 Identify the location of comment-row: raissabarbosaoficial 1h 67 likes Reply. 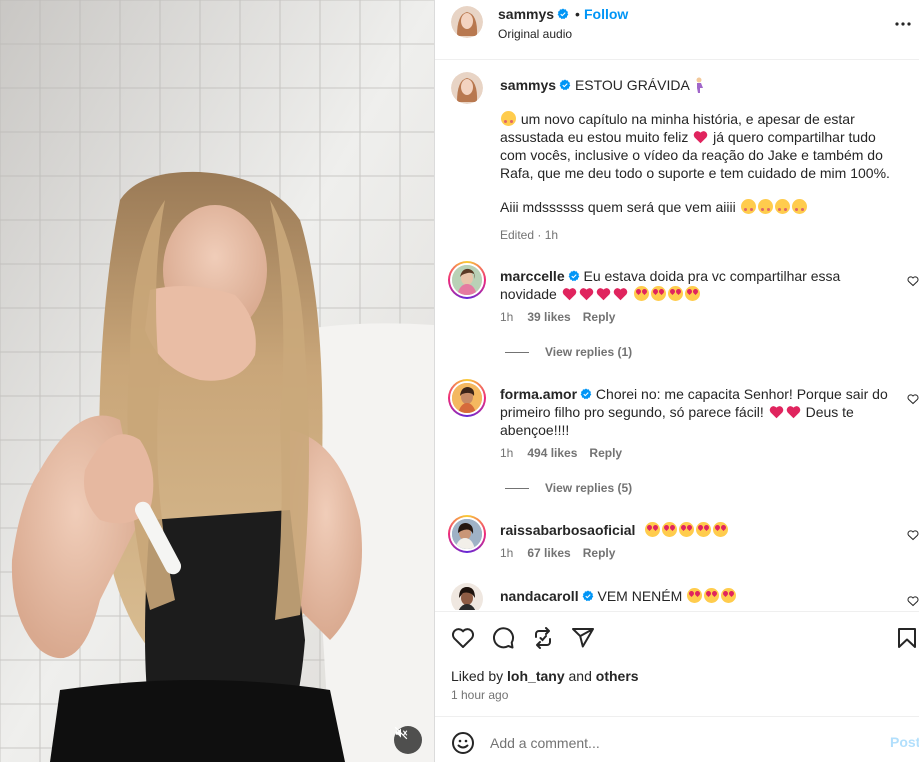
(677, 546).